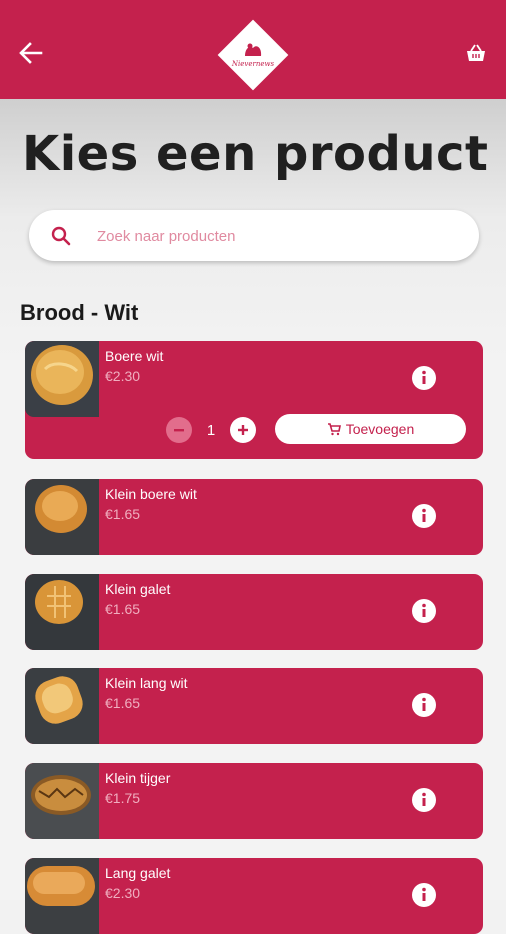 The width and height of the screenshot is (506, 934). Describe the element at coordinates (334, 429) in the screenshot. I see `cart-add-icon` at that location.